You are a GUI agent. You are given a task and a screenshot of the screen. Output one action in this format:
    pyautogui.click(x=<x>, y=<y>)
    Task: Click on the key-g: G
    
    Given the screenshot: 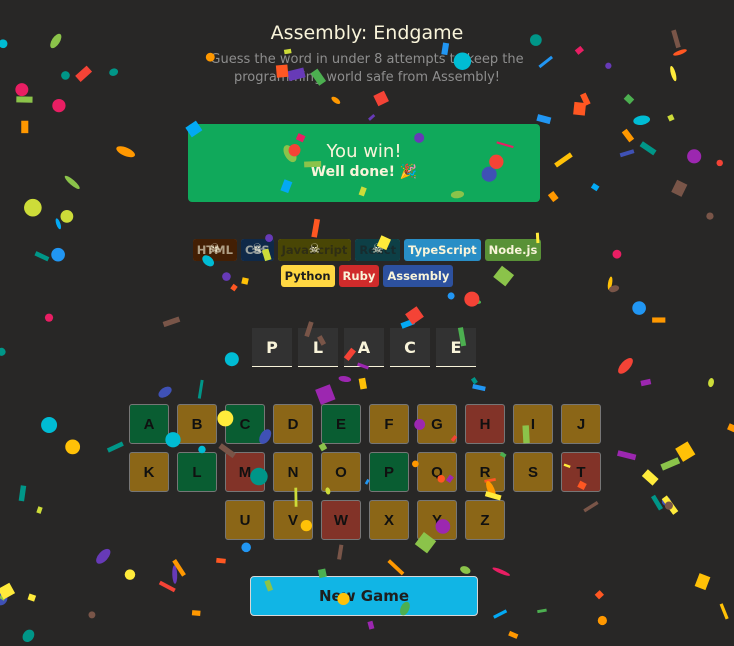 What is the action you would take?
    pyautogui.click(x=437, y=424)
    